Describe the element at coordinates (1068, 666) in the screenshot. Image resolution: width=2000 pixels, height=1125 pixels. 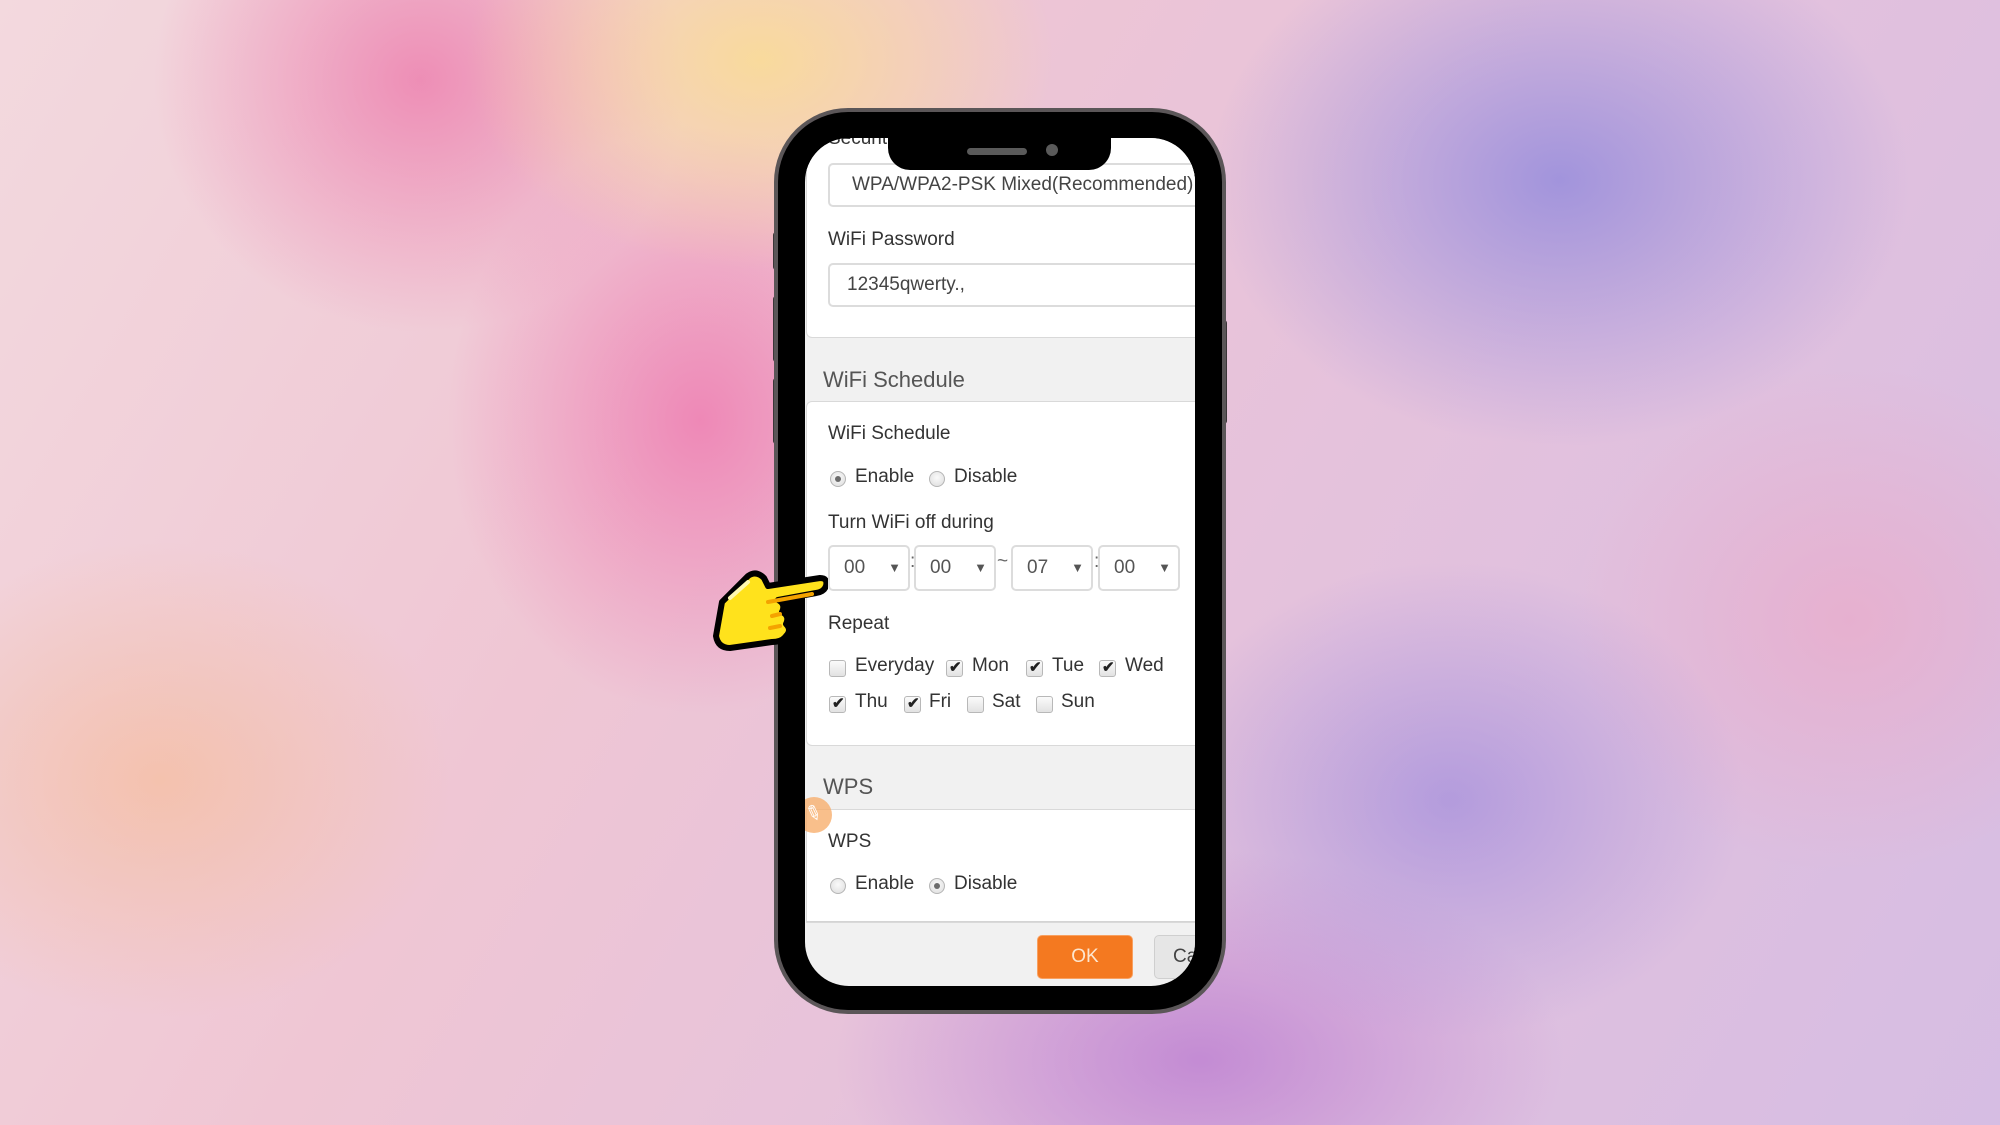
I see `tue-label: Tue` at that location.